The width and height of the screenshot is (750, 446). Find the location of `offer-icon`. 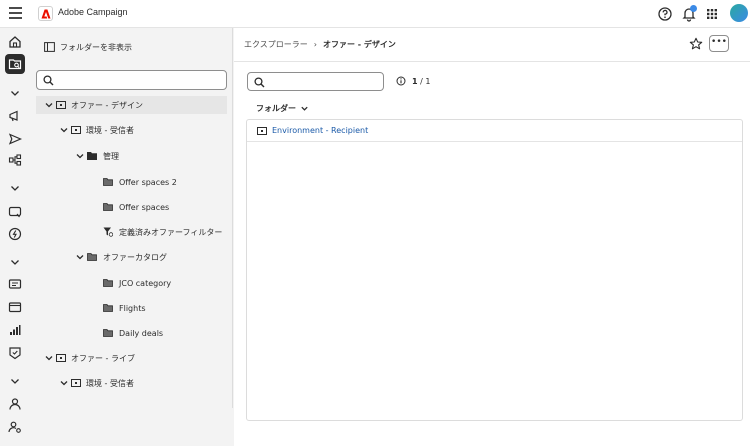

offer-icon is located at coordinates (15, 212).